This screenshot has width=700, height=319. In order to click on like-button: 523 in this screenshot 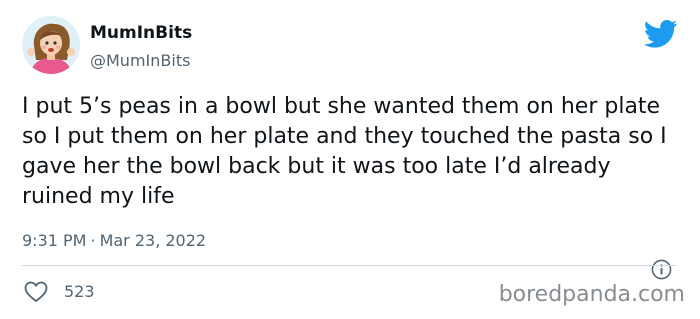, I will do `click(59, 292)`.